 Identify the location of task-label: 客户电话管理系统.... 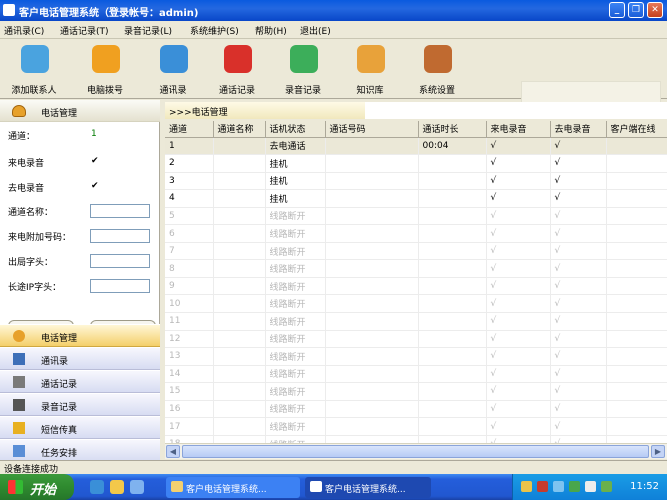
(365, 490).